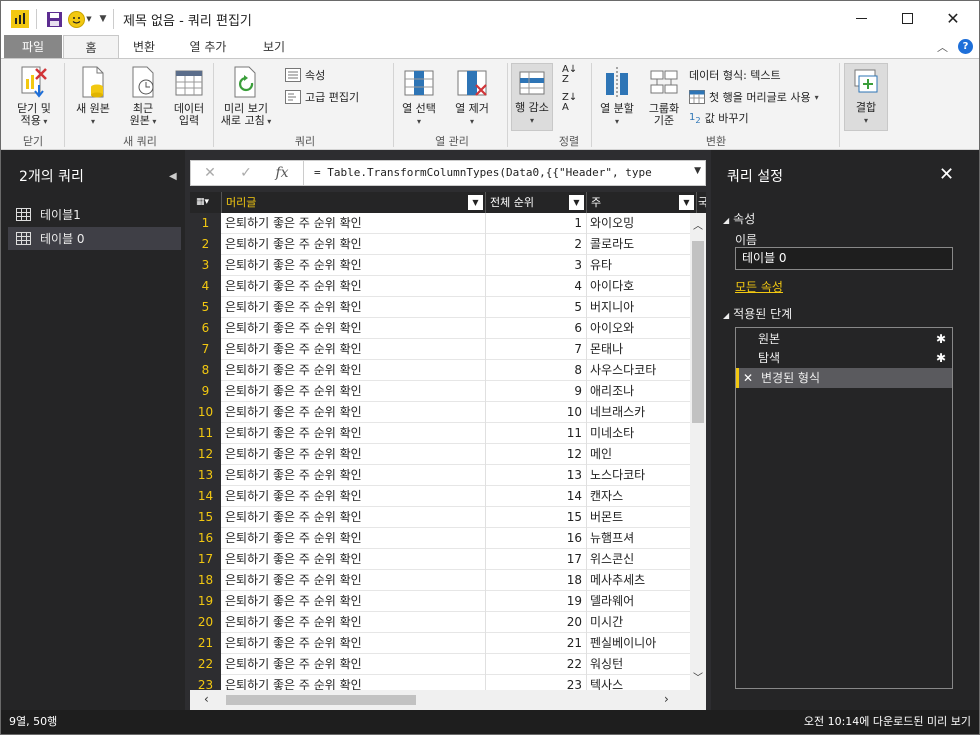 Image resolution: width=980 pixels, height=735 pixels. I want to click on table-row: 13 은퇴하기 좋은 주 순위 확인 13 노스다코타, so click(440, 475).